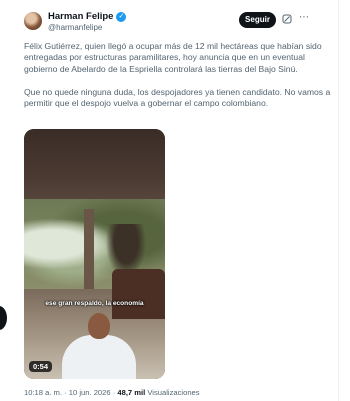 The width and height of the screenshot is (350, 401). I want to click on avatar, so click(33, 21).